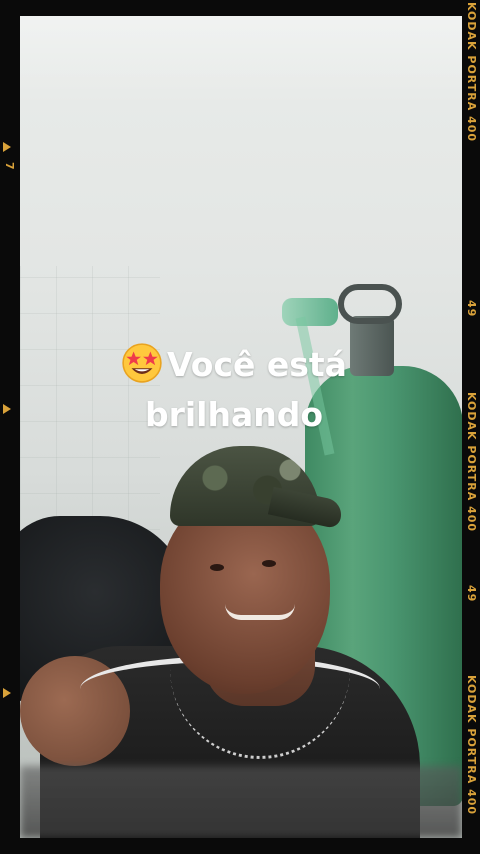  What do you see at coordinates (9, 427) in the screenshot?
I see `film-edge-left: 7` at bounding box center [9, 427].